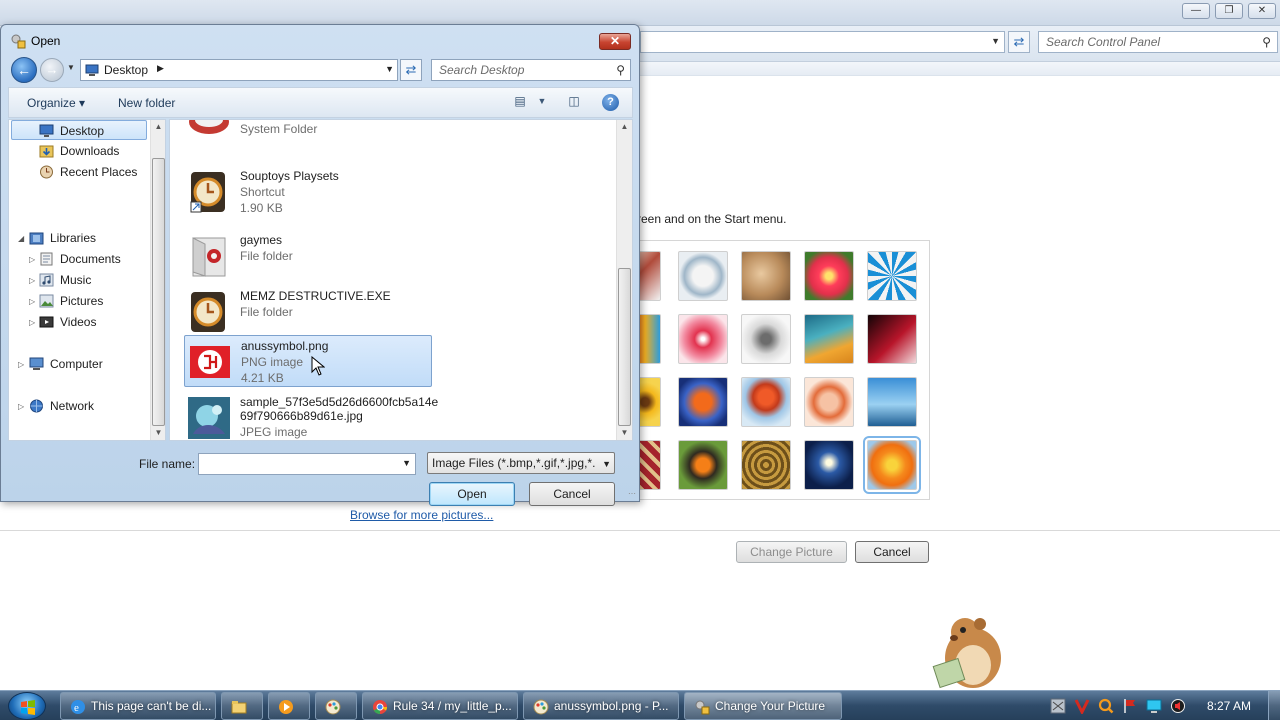  What do you see at coordinates (572, 494) in the screenshot?
I see `dialog-cancel-button: Cancel` at bounding box center [572, 494].